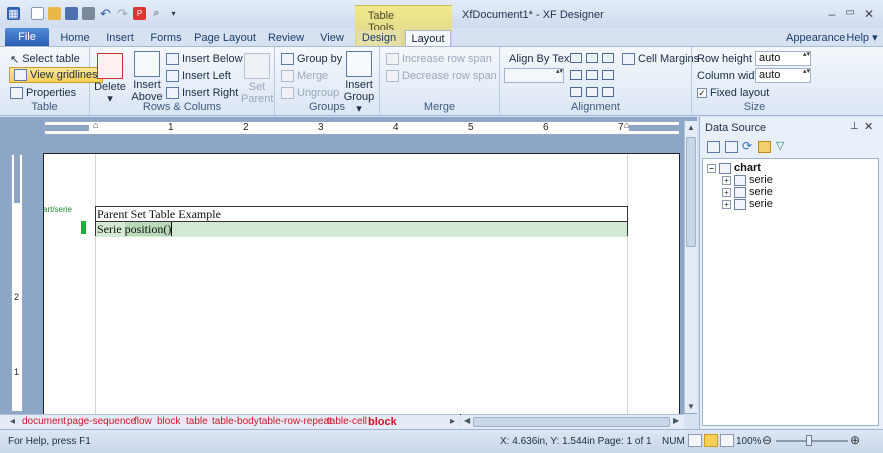  I want to click on align-bottom-right-icon, so click(608, 92).